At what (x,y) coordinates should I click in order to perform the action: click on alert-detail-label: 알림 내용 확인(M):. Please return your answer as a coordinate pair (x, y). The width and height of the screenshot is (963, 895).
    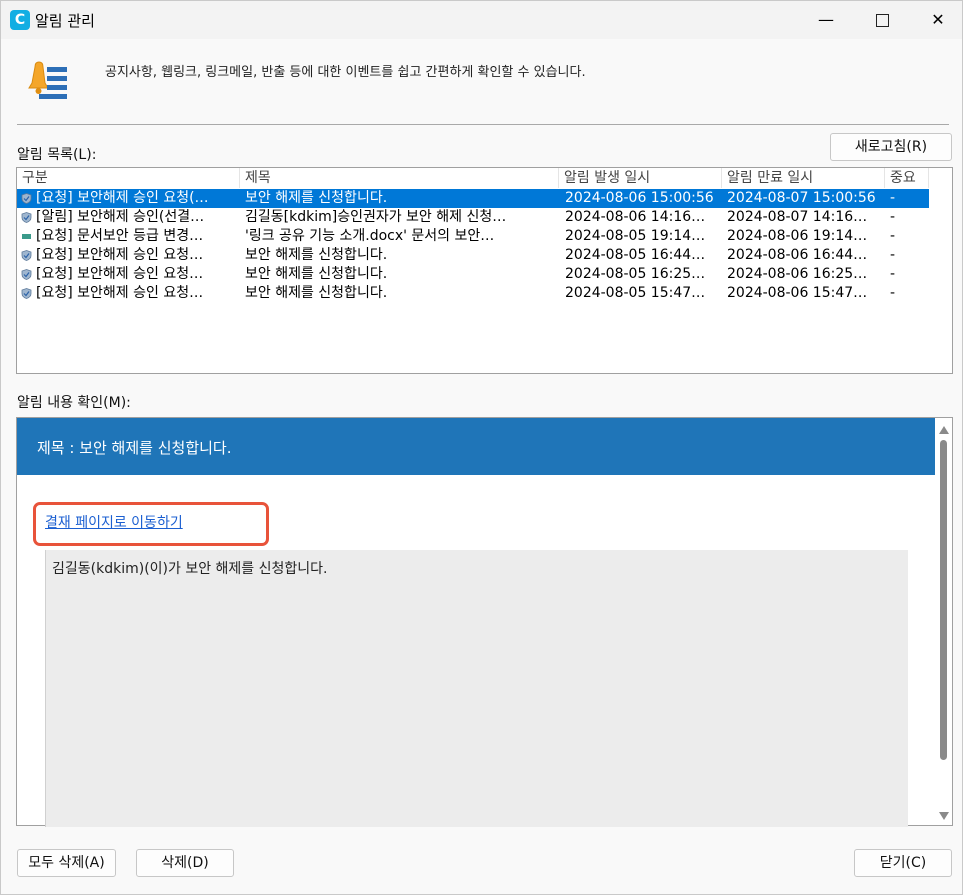
    Looking at the image, I should click on (74, 403).